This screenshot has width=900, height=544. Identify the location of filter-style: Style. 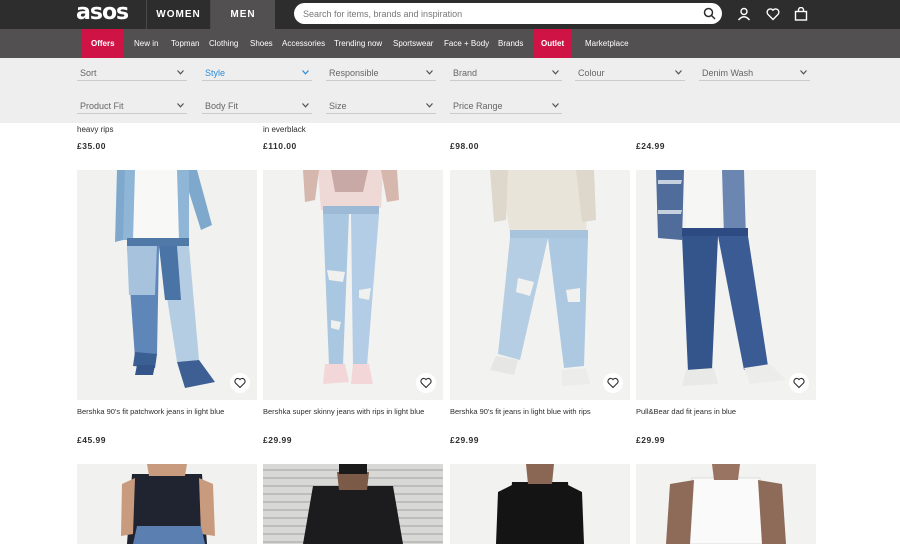
(257, 69).